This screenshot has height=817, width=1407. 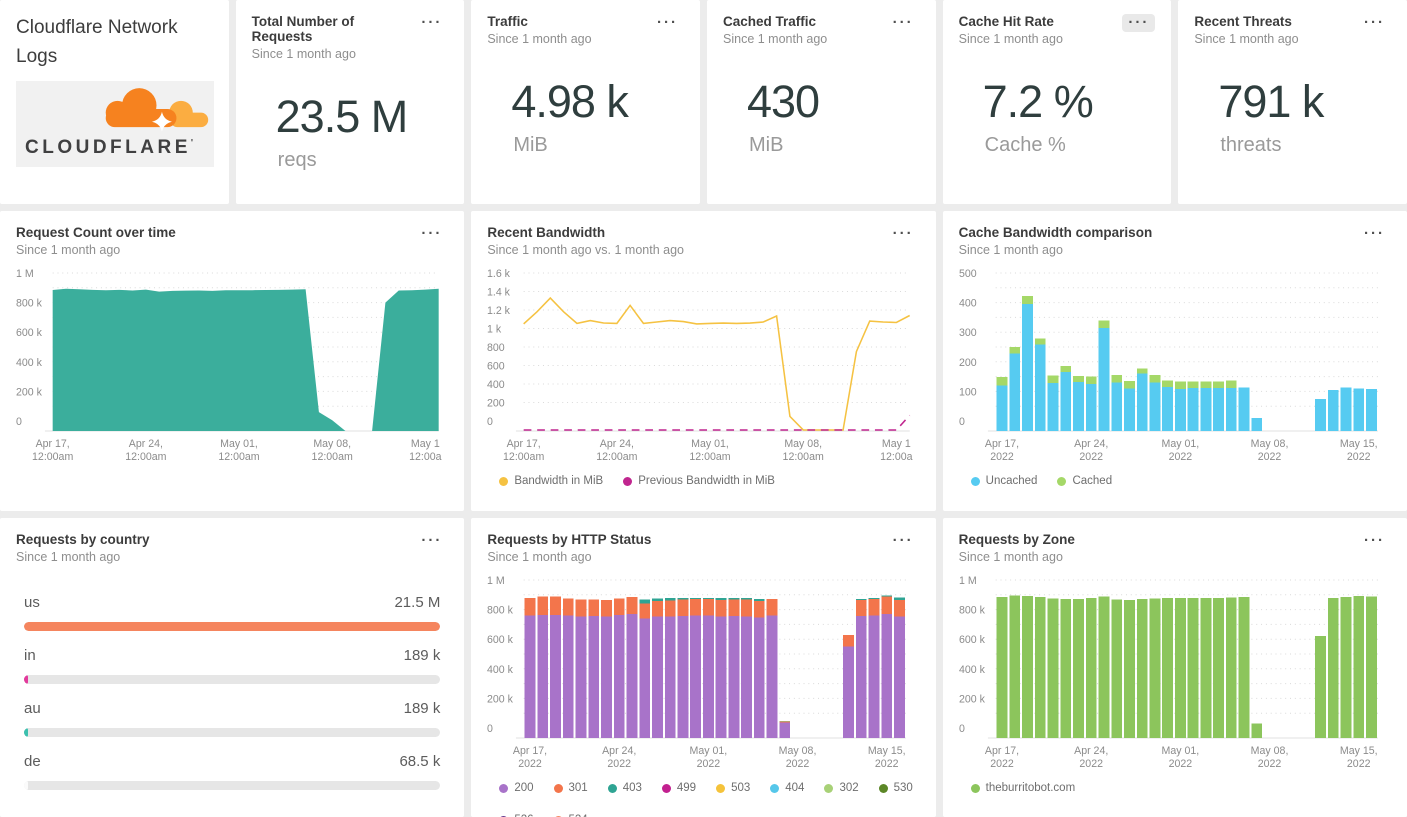 I want to click on x-tick-label: 12:00am, so click(x=145, y=457).